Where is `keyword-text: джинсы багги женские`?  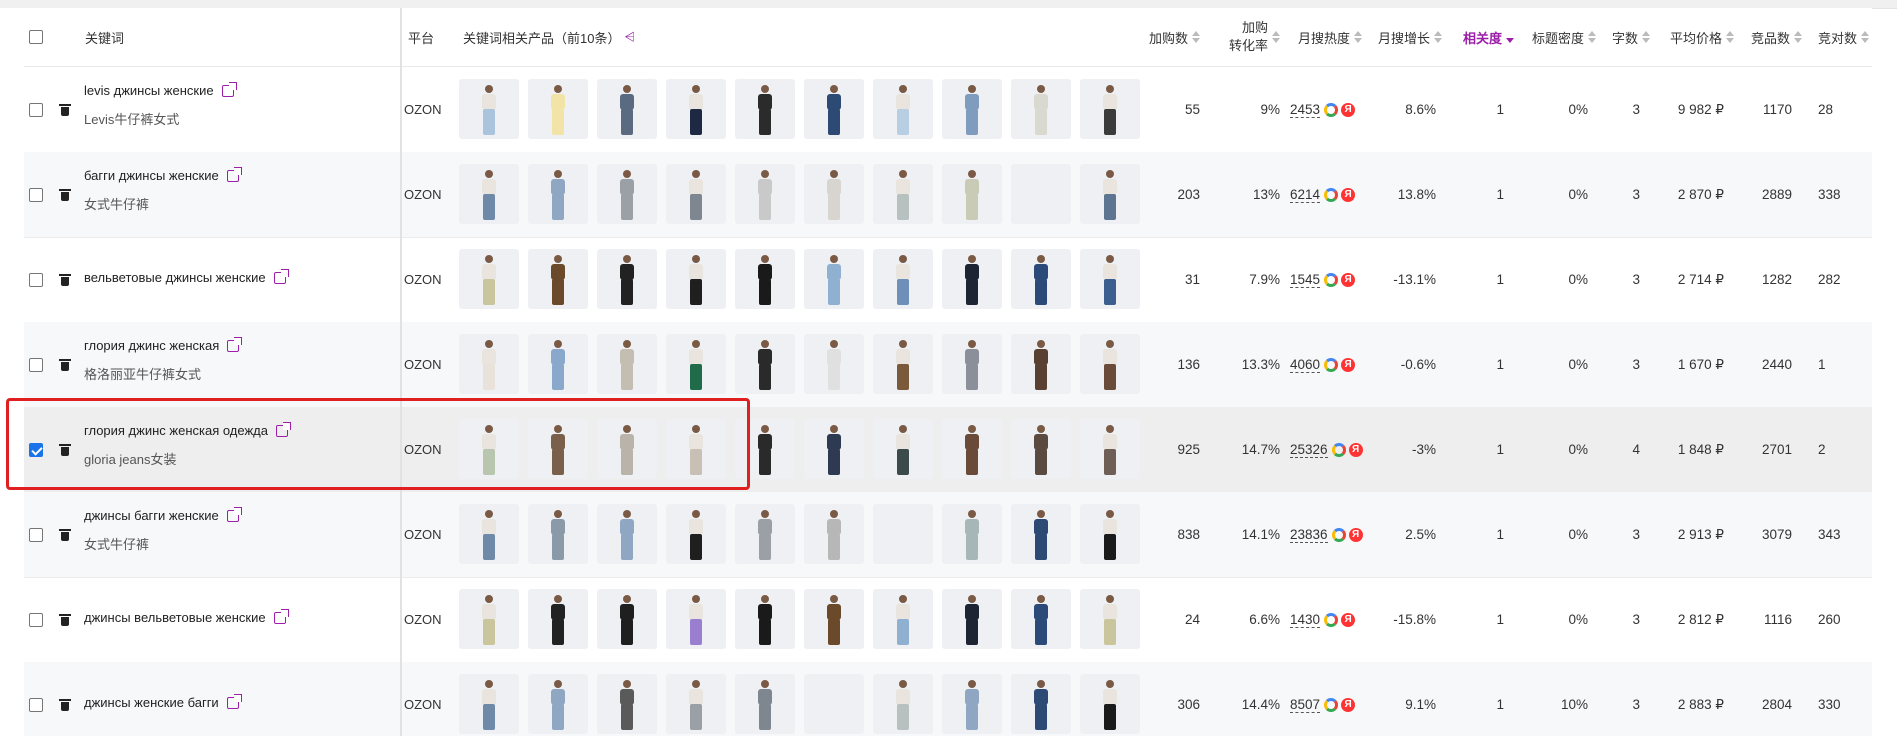
keyword-text: джинсы багги женские is located at coordinates (151, 515).